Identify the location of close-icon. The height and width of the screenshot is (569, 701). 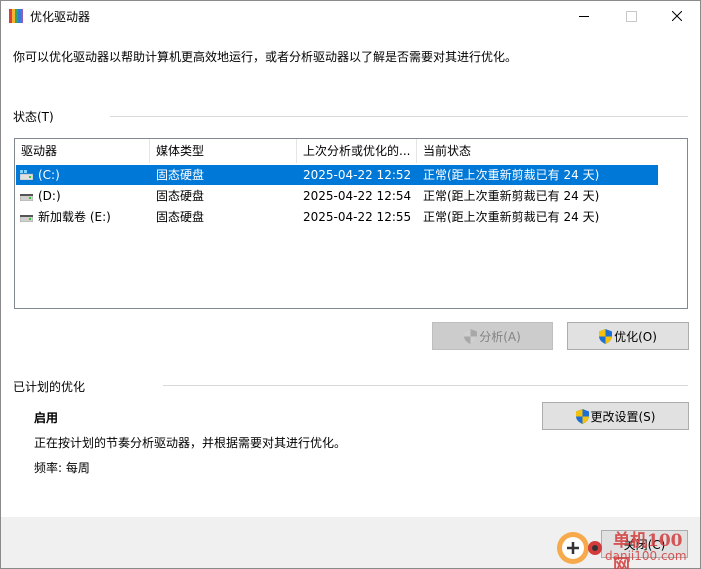
(677, 16).